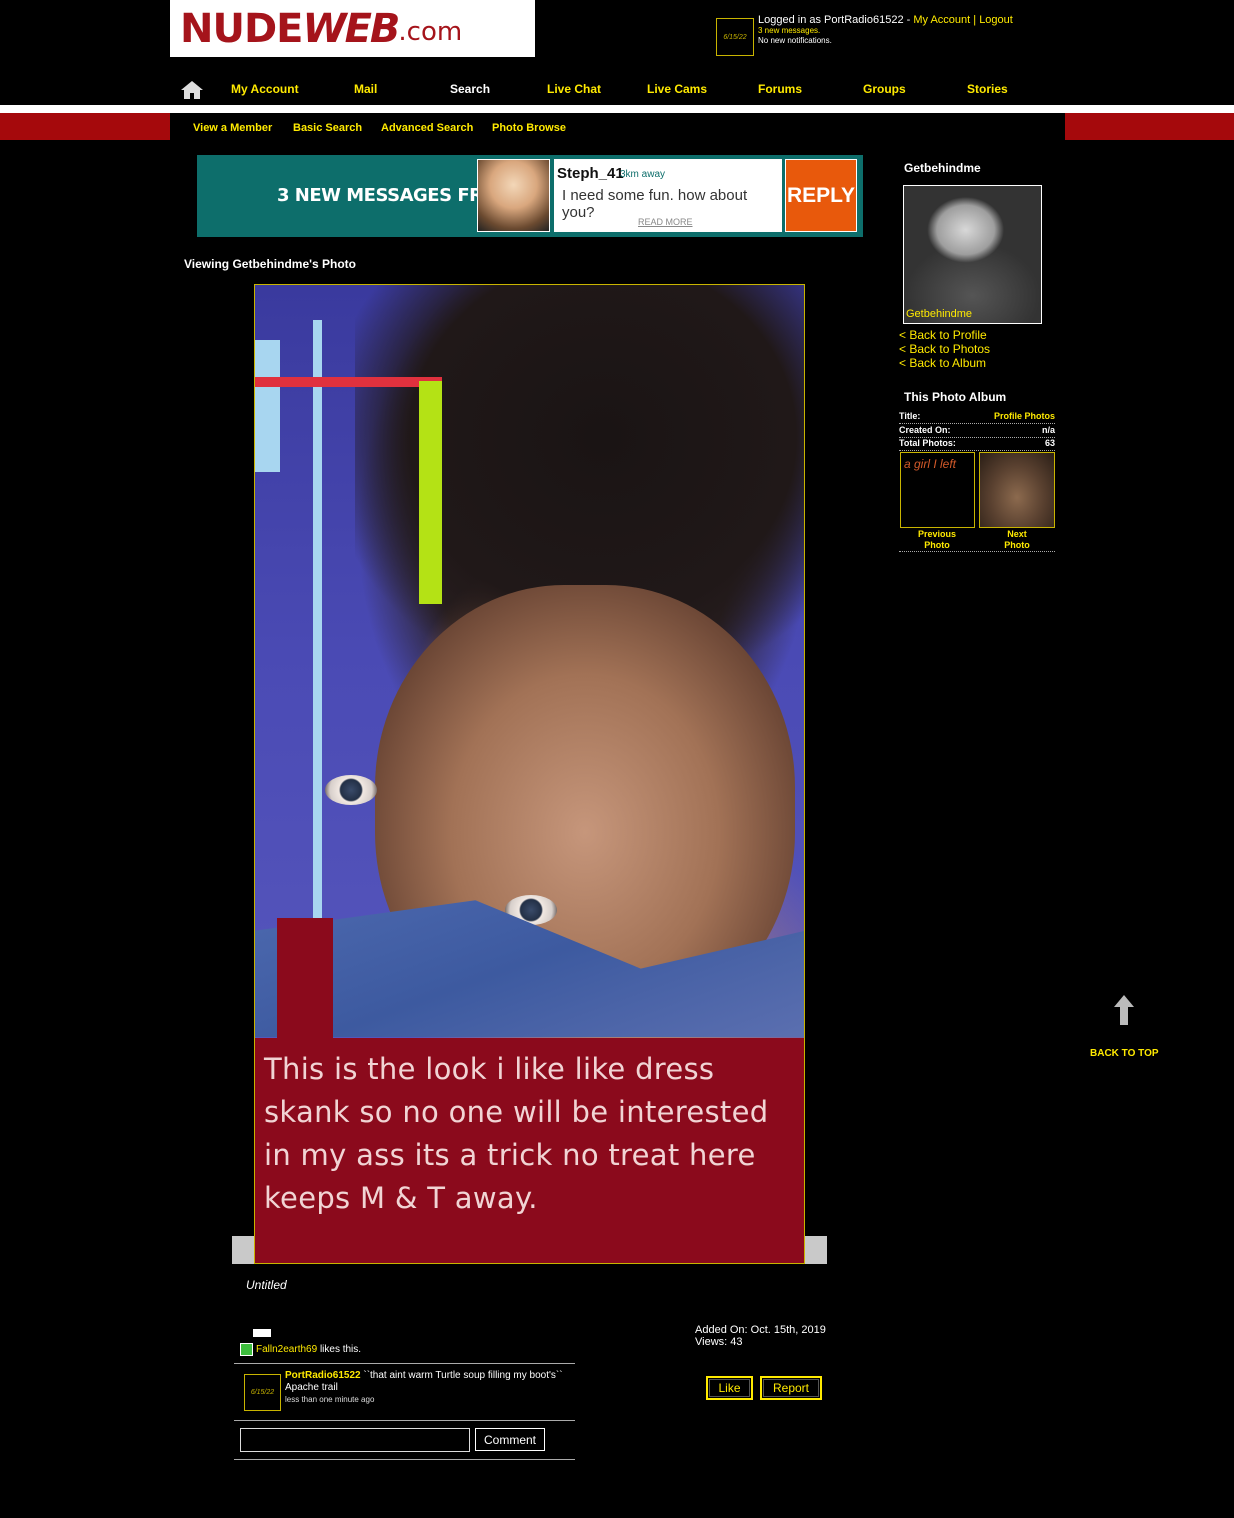  I want to click on site-logo: NUDE WEB .com, so click(352, 28).